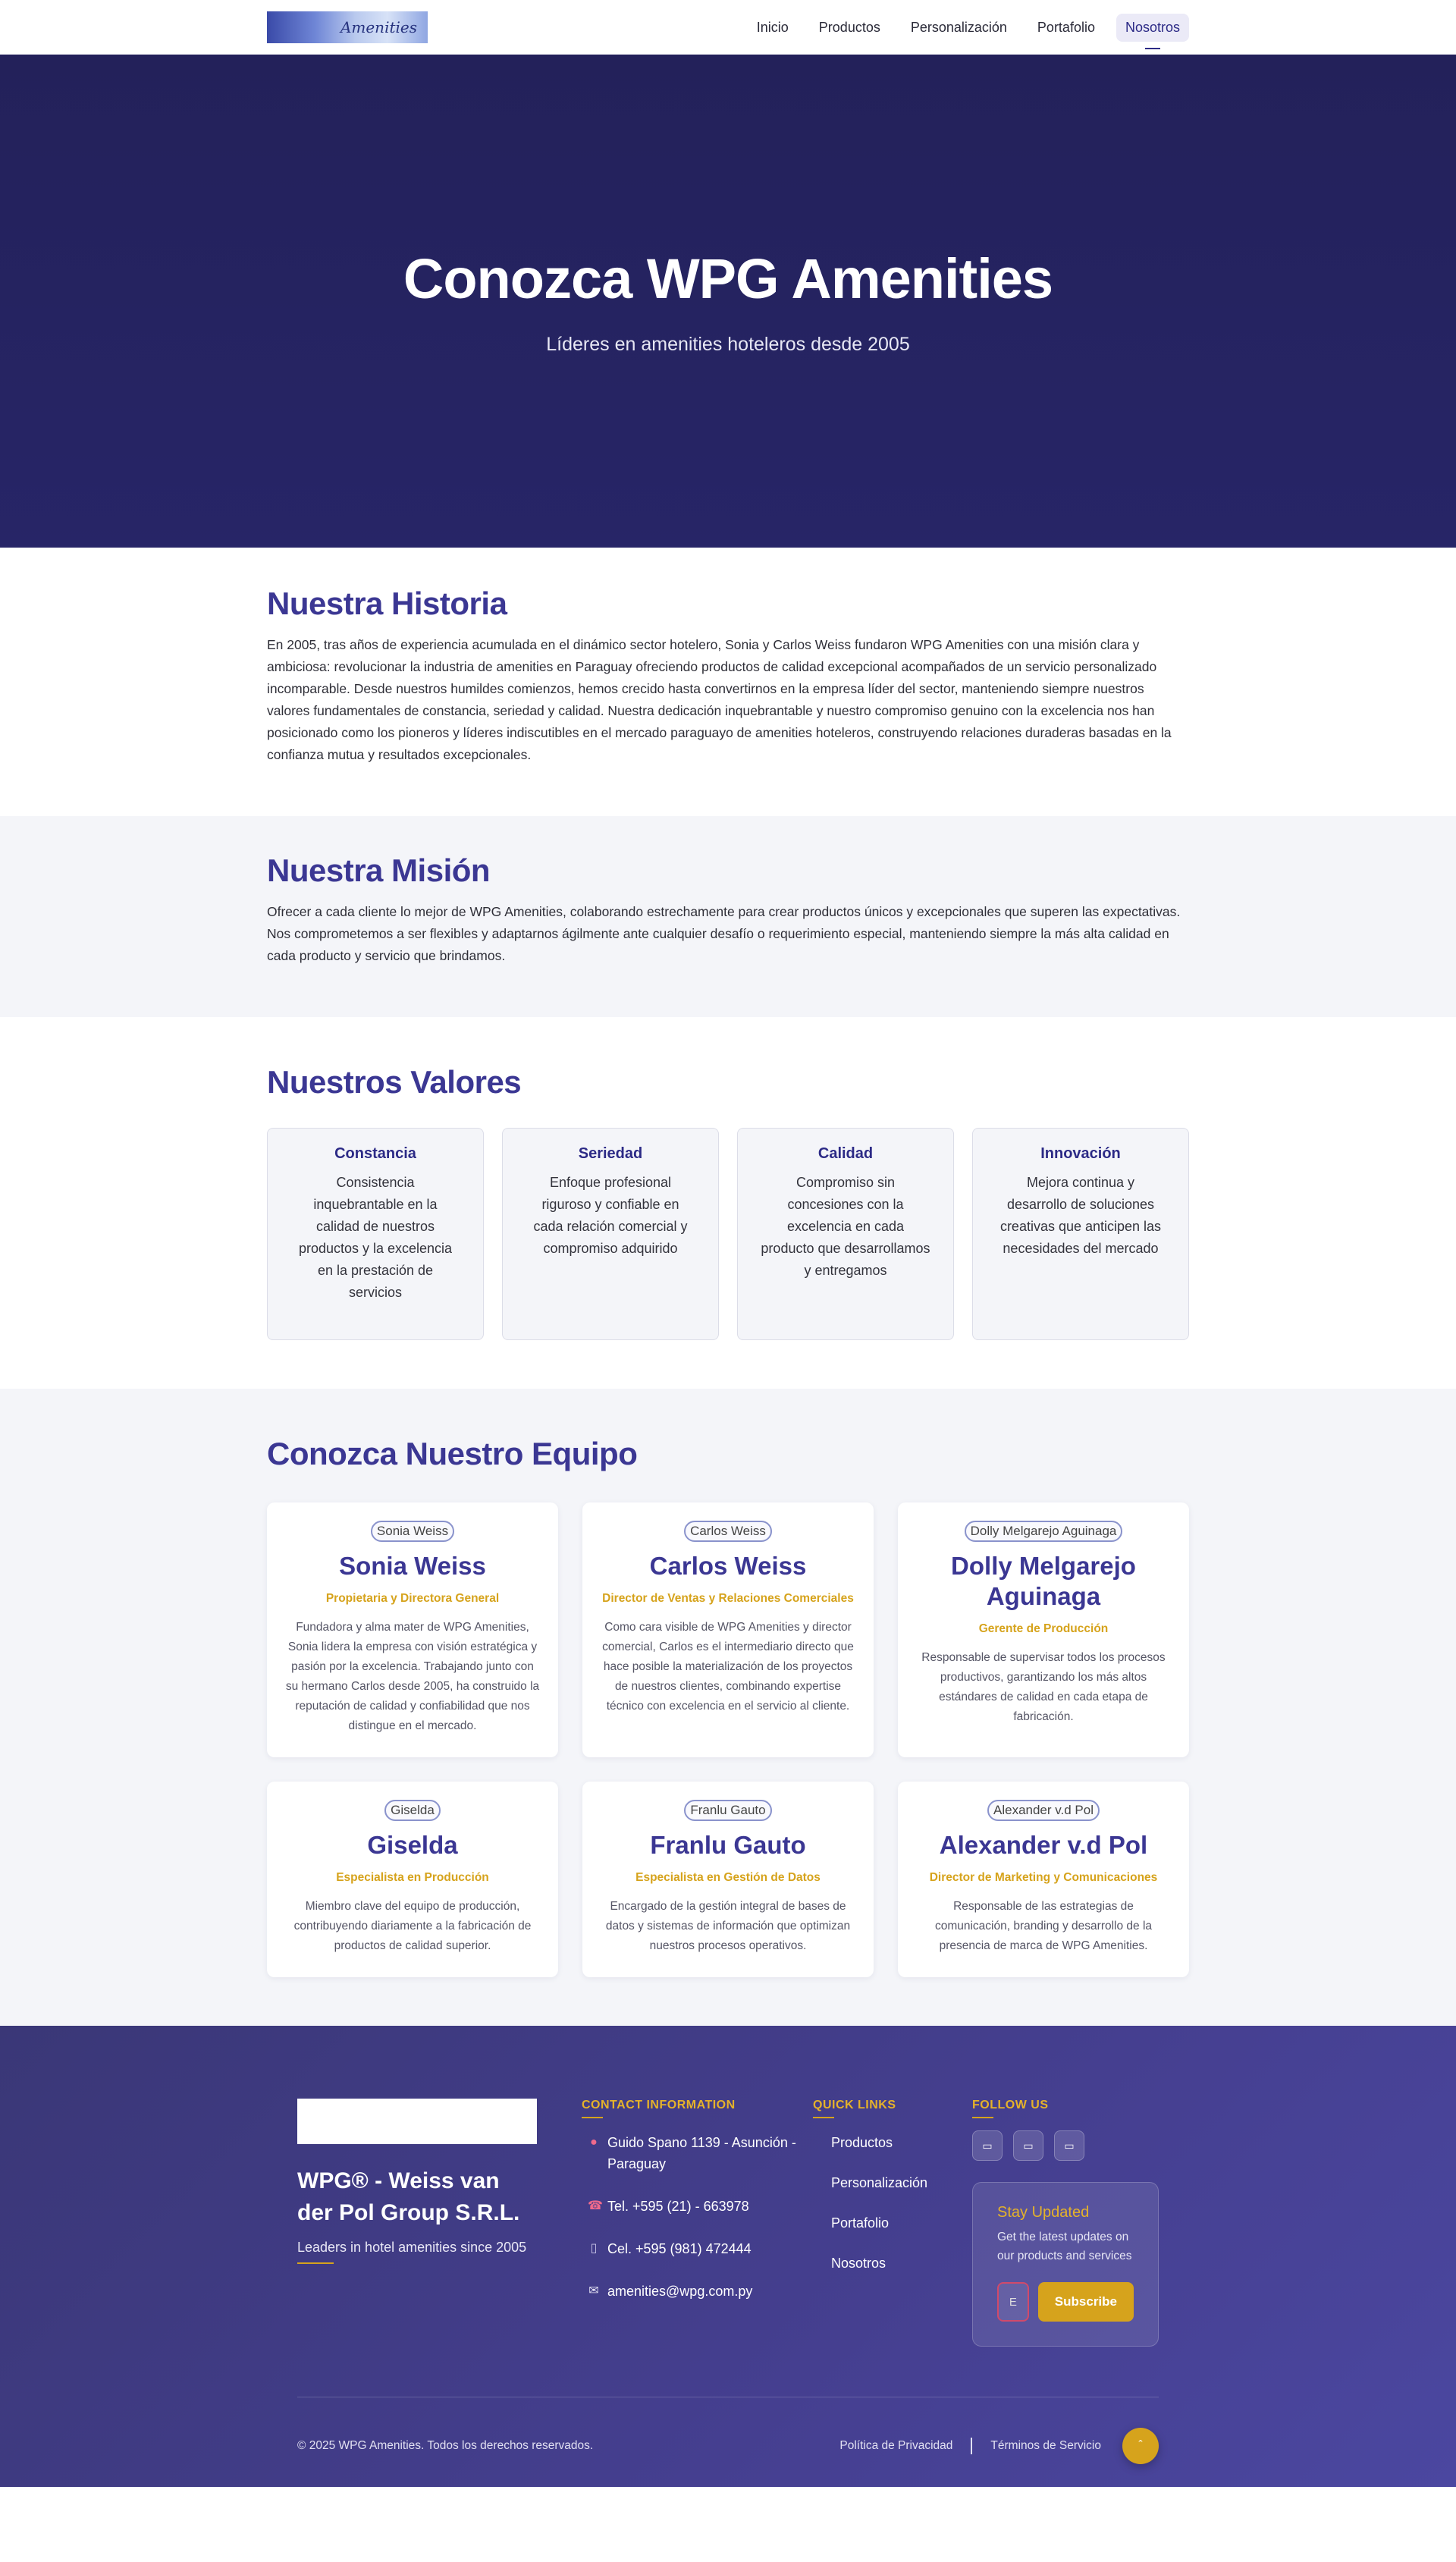 This screenshot has width=1456, height=2562. Describe the element at coordinates (697, 2291) in the screenshot. I see `contact-email: ✉ amenities@wpg.com.py` at that location.